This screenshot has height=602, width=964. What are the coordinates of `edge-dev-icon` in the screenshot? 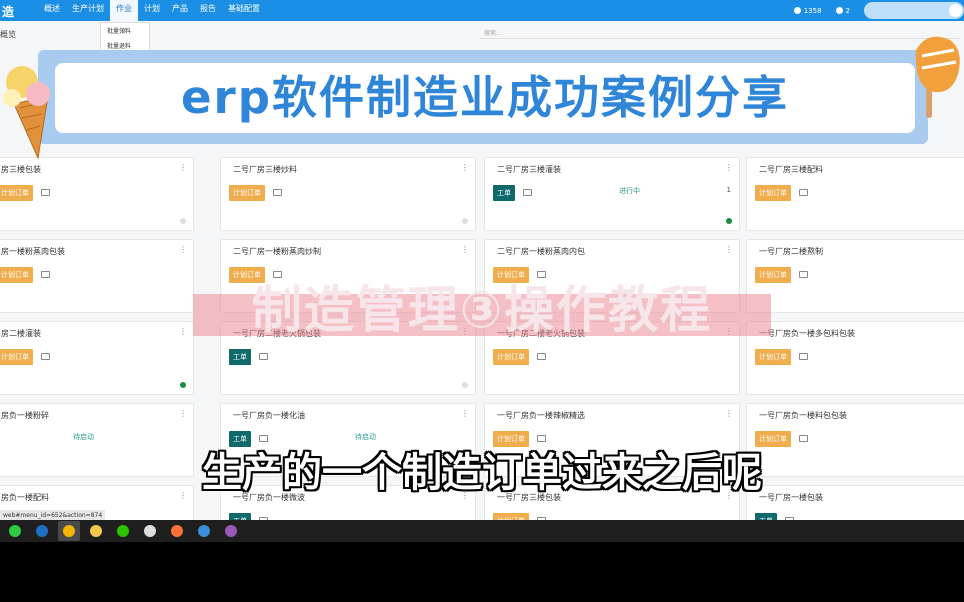 It's located at (42, 531).